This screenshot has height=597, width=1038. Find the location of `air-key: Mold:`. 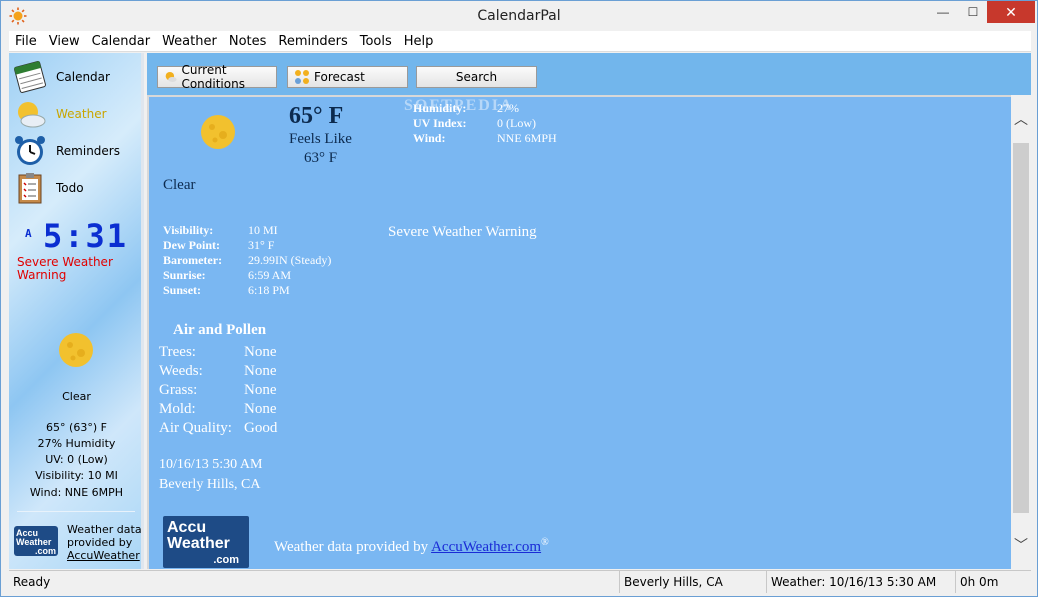

air-key: Mold: is located at coordinates (177, 409).